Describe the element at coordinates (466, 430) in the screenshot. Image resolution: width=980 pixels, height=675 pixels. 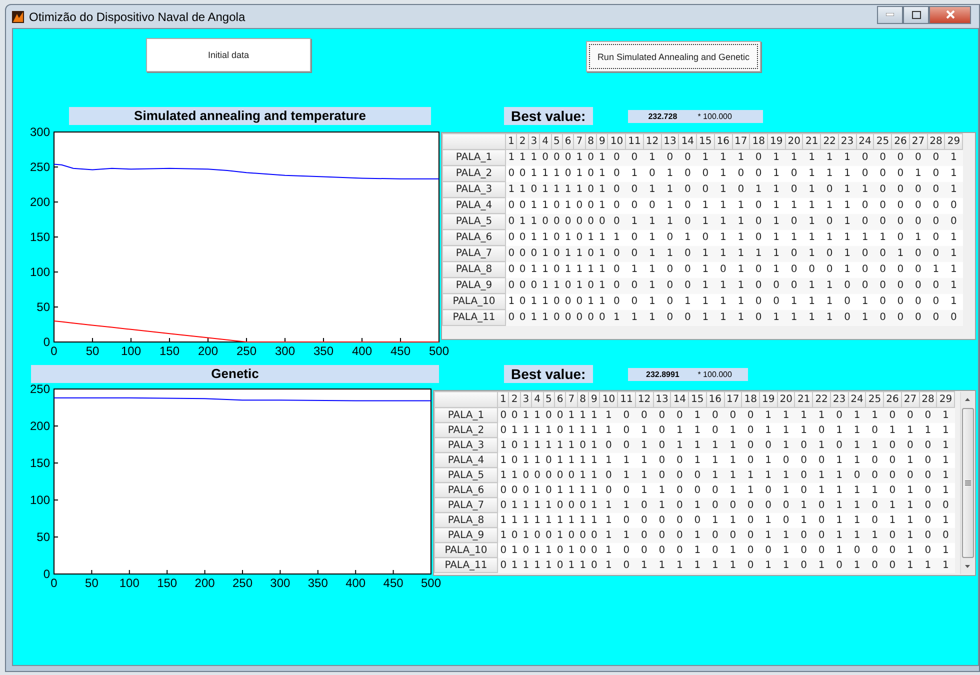
I see `row-header: PALA_2` at that location.